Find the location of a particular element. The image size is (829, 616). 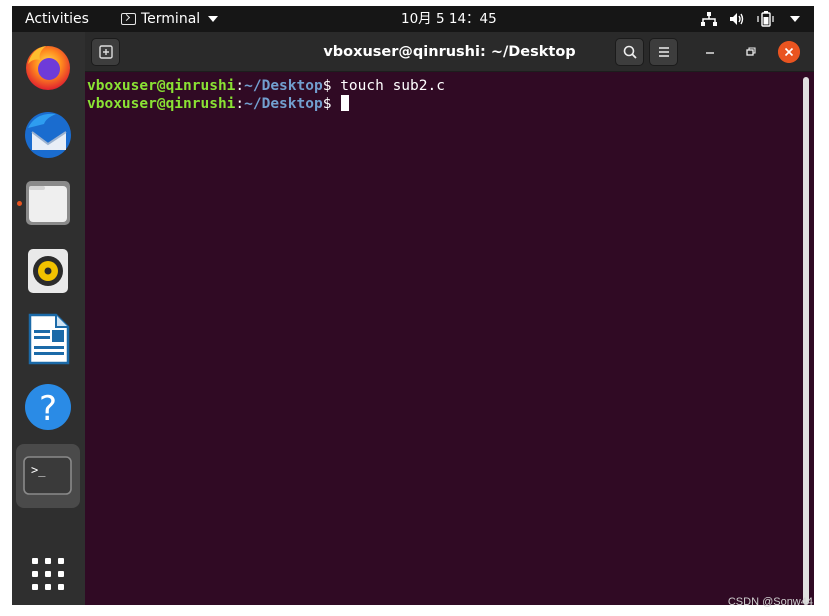

search-button is located at coordinates (629, 52).